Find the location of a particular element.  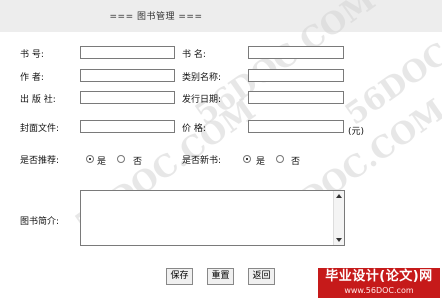

author-label: 作 者: is located at coordinates (32, 78).